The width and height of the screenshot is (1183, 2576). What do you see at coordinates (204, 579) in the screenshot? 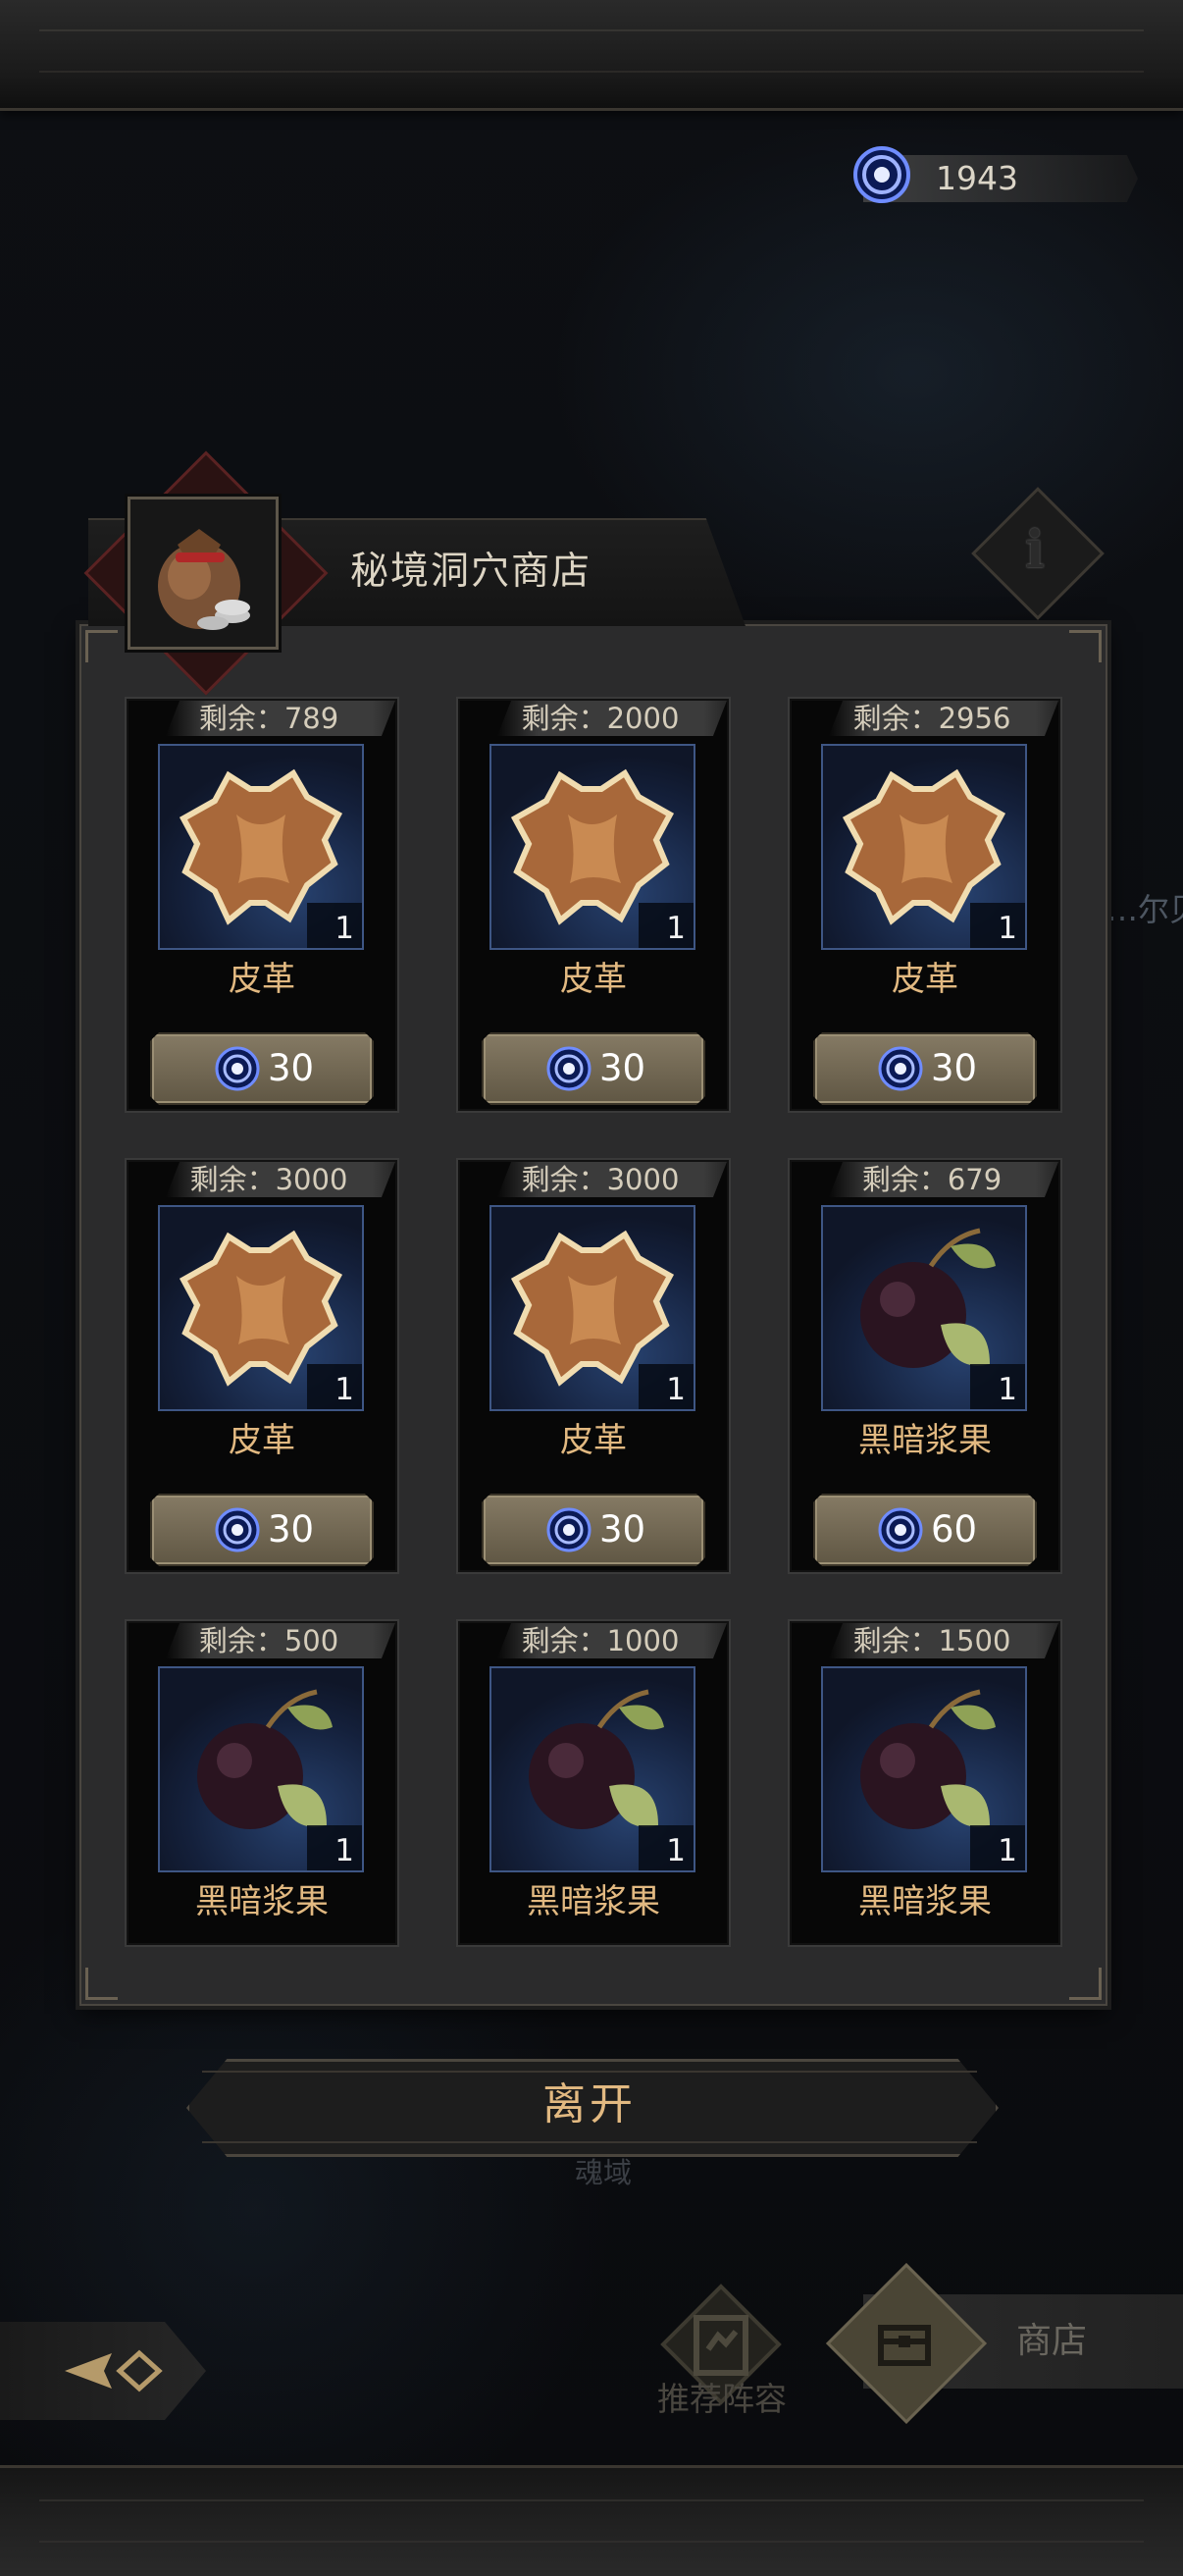
I see `coin-bag-icon` at bounding box center [204, 579].